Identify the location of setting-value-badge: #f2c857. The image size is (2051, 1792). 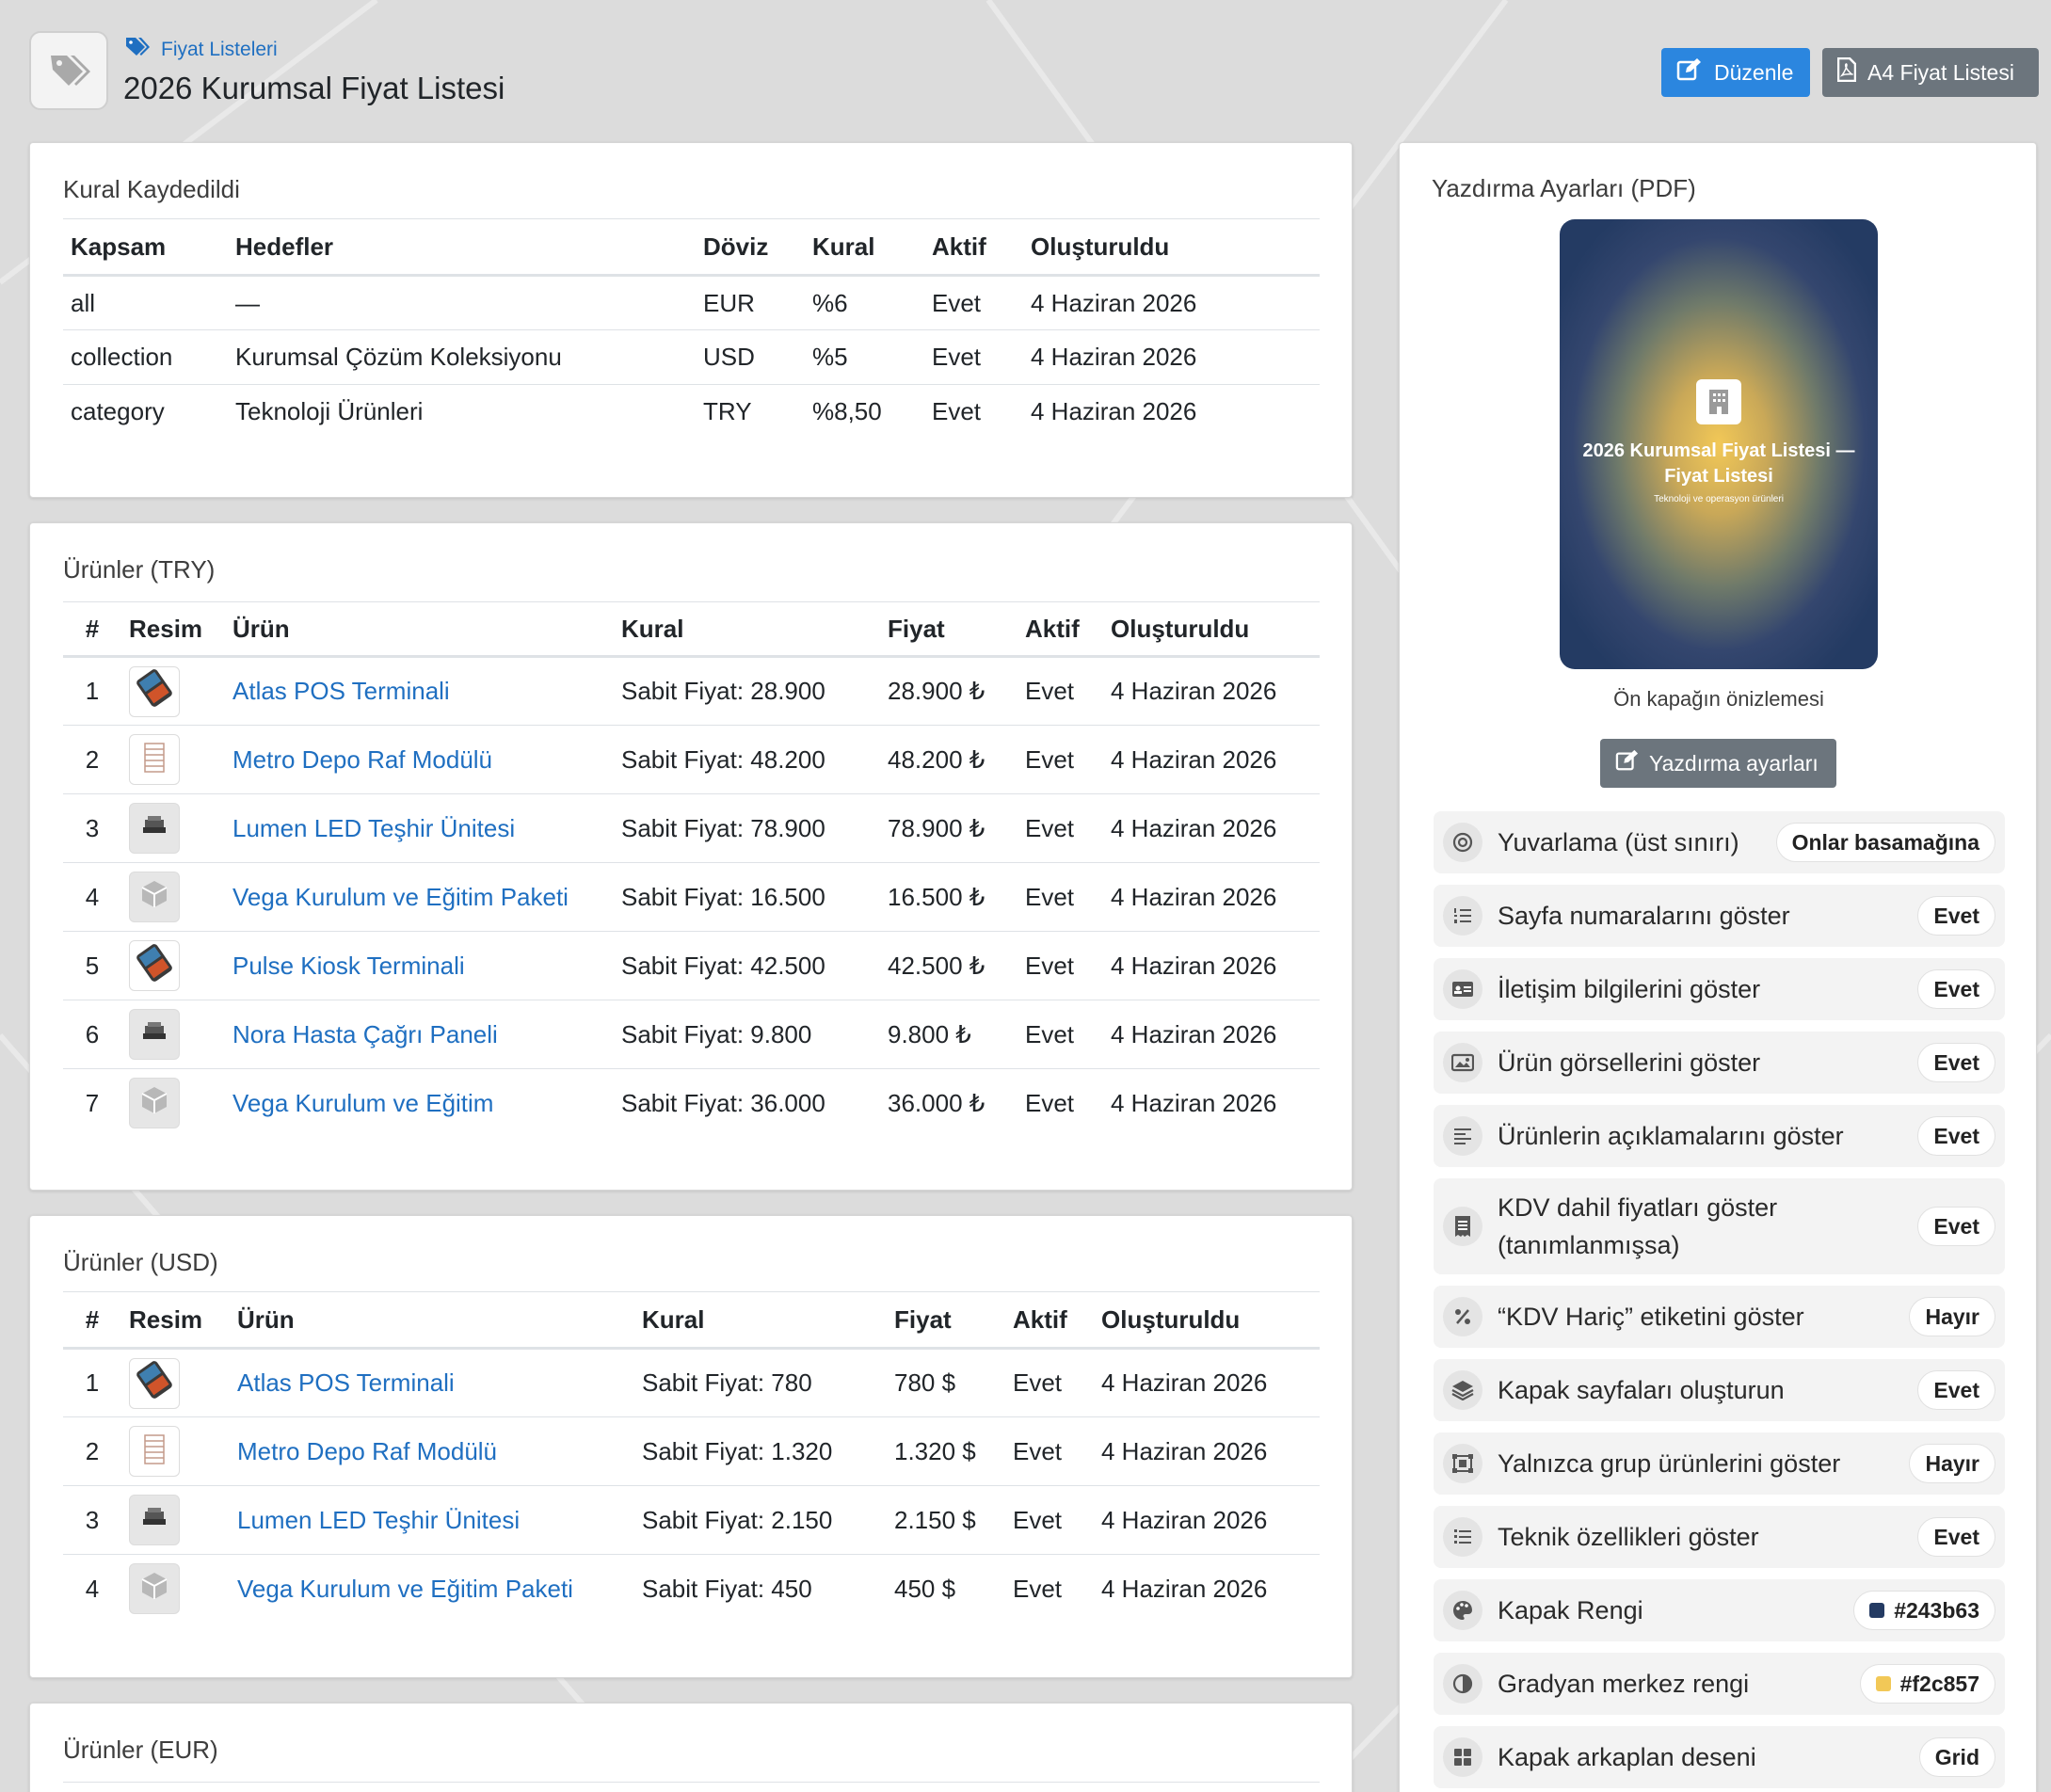
(1927, 1684).